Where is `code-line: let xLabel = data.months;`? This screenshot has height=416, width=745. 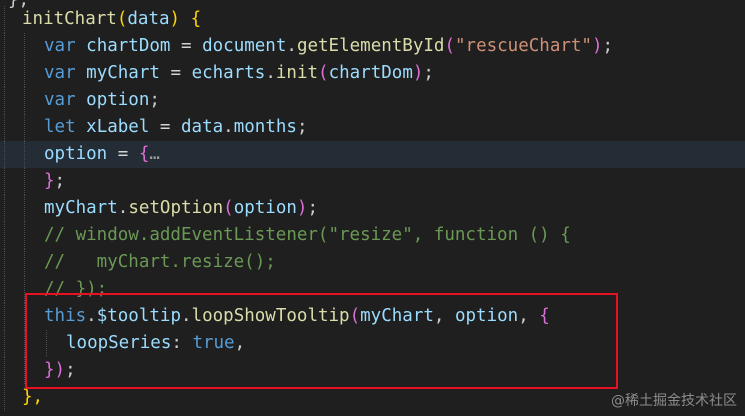 code-line: let xLabel = data.months; is located at coordinates (372, 127).